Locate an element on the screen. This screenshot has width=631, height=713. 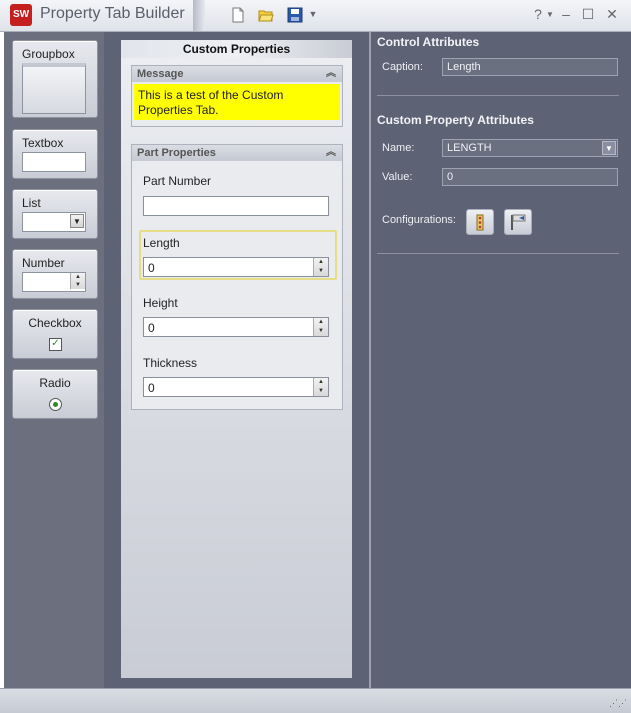
toolbox-textbox: Textbox is located at coordinates (55, 154).